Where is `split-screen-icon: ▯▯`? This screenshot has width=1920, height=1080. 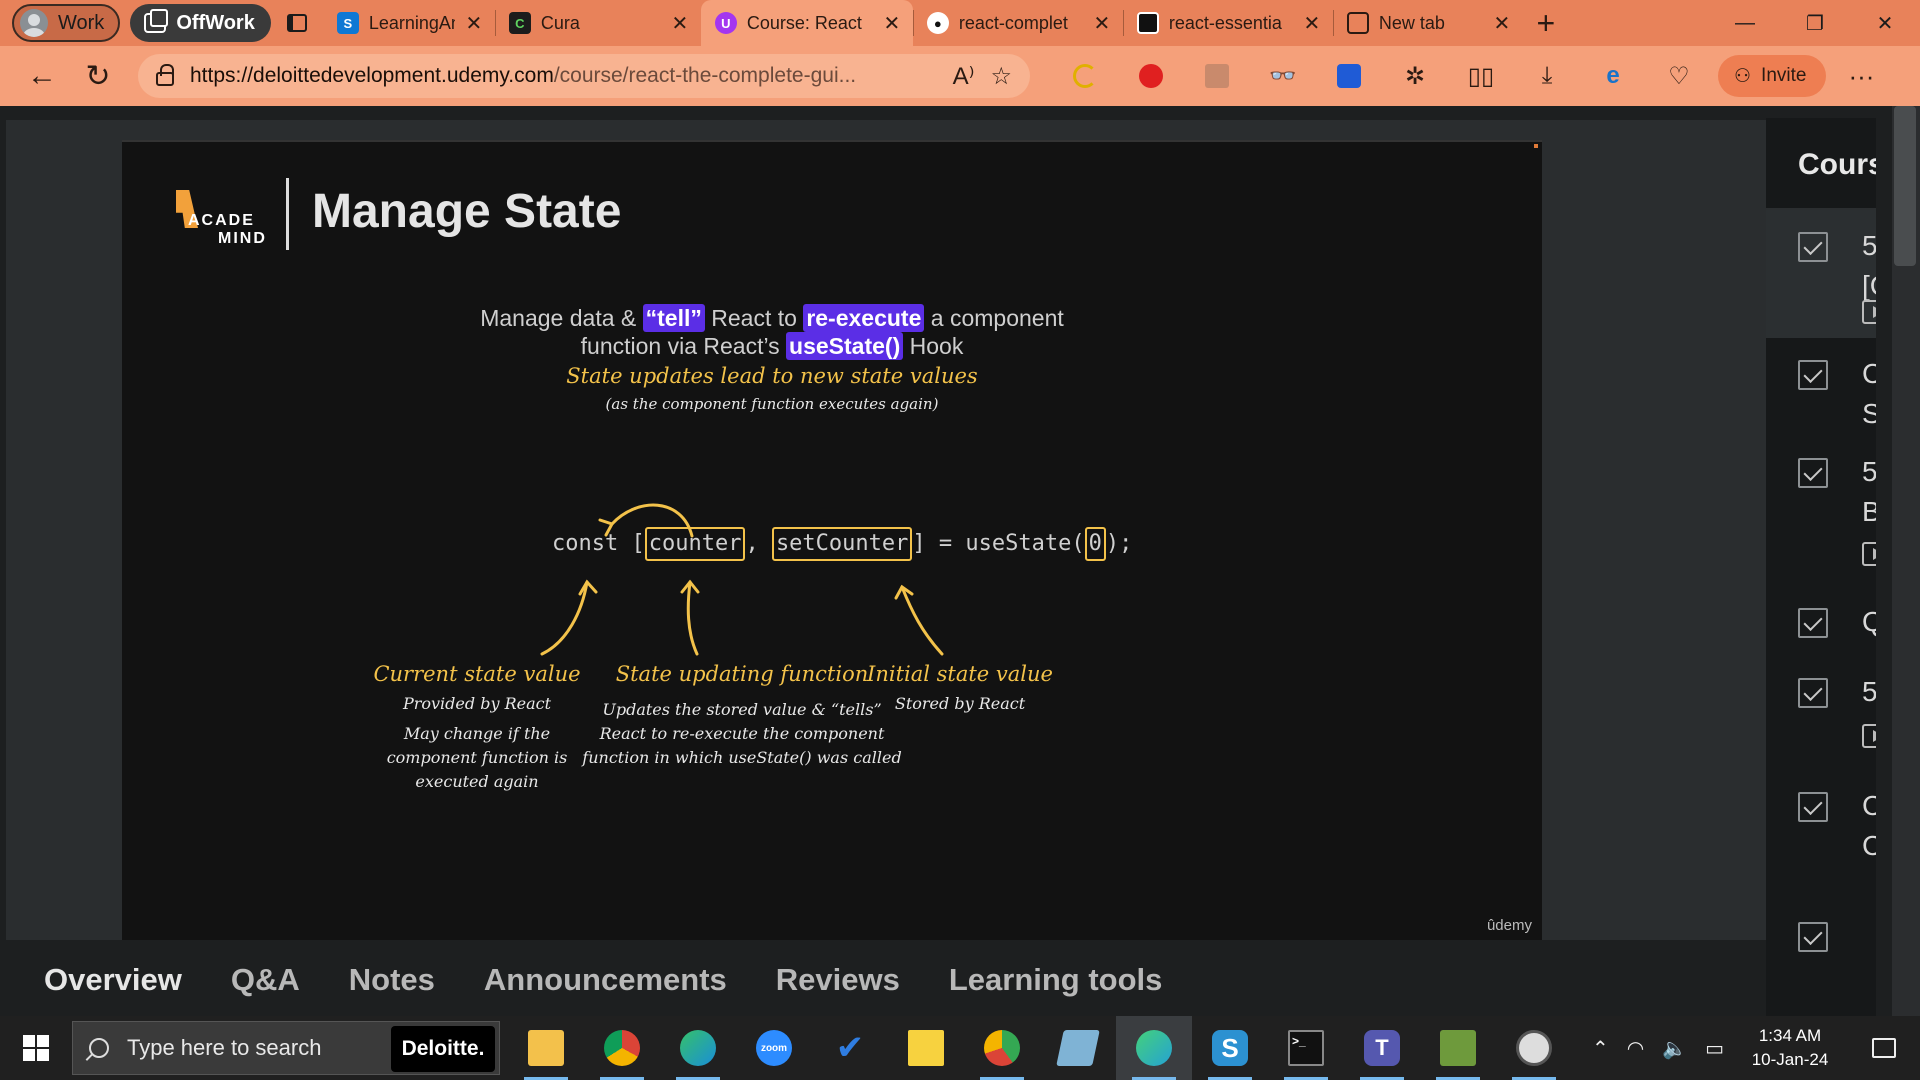 split-screen-icon: ▯▯ is located at coordinates (1481, 76).